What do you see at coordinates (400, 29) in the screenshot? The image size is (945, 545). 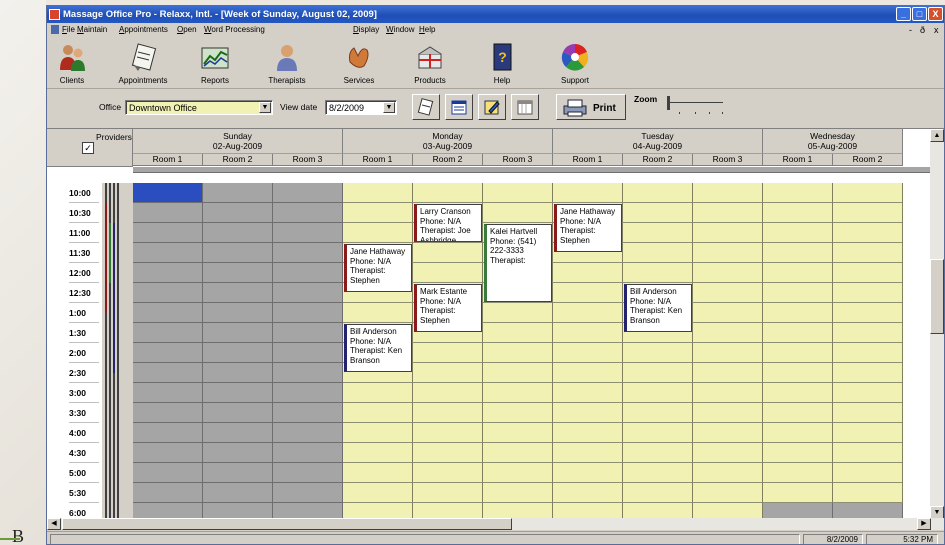 I see `menu-window: Window` at bounding box center [400, 29].